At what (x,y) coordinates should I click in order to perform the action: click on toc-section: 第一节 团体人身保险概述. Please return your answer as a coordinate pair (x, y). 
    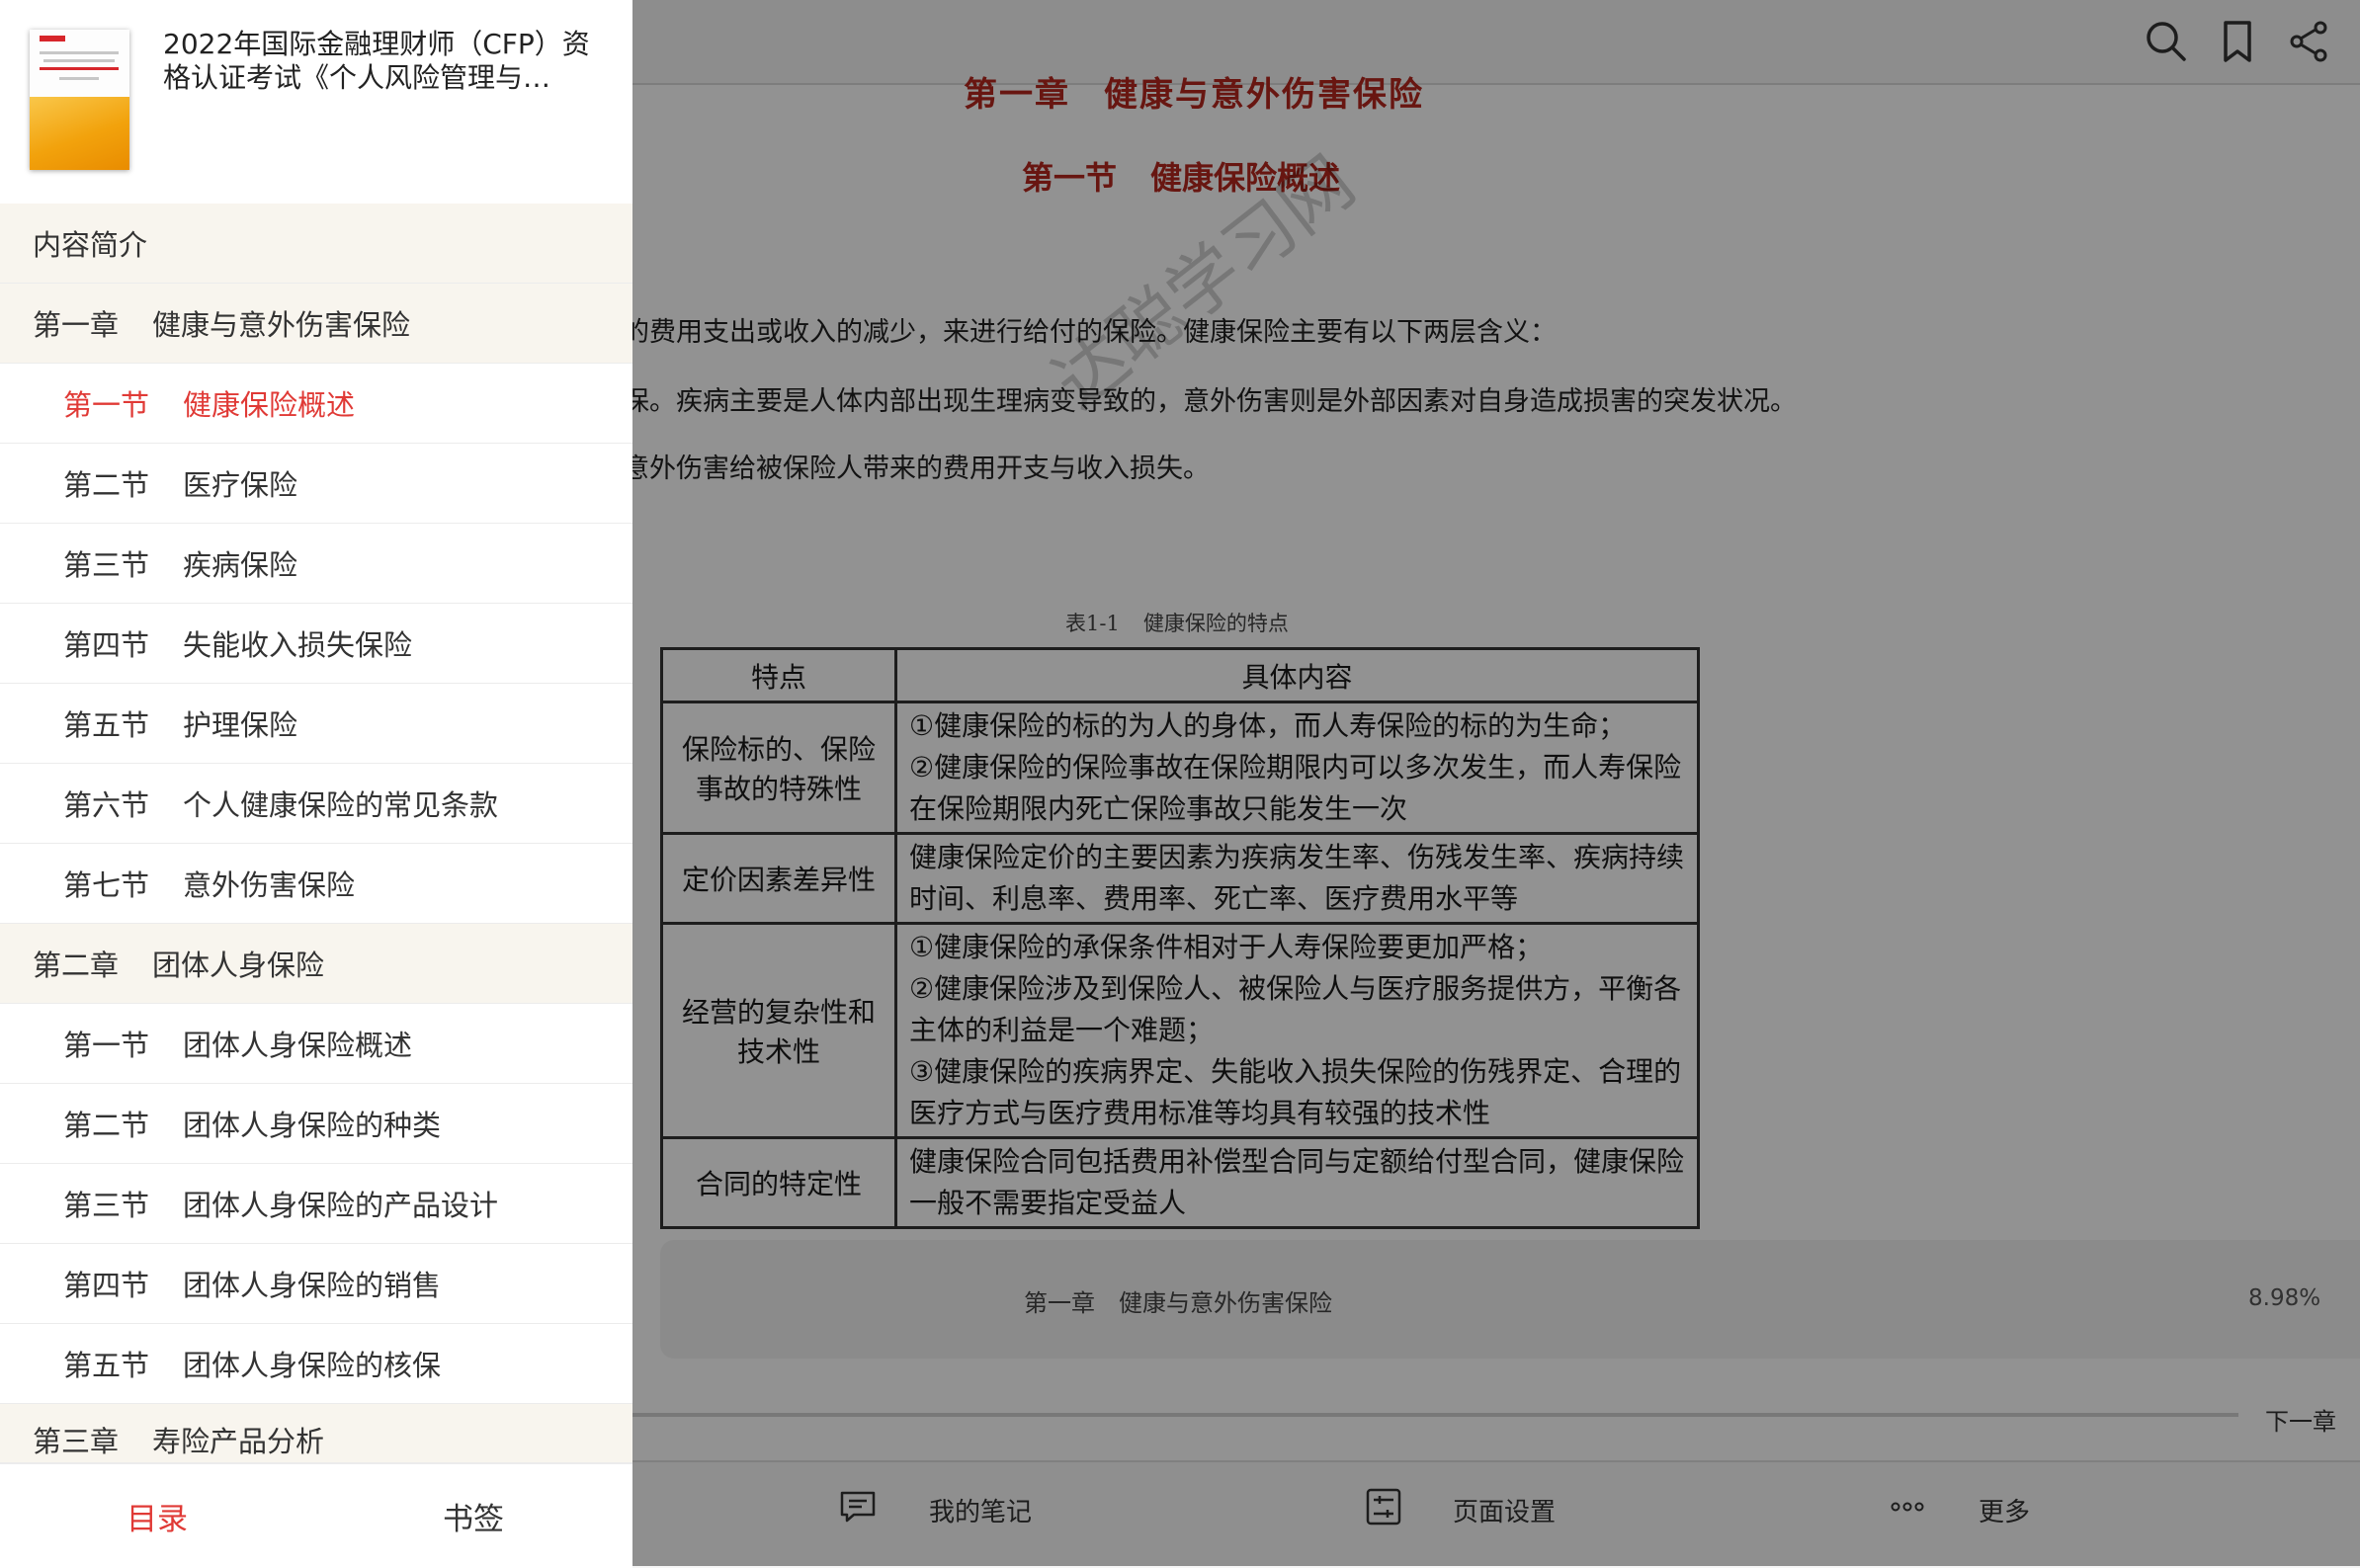
    Looking at the image, I should click on (316, 1044).